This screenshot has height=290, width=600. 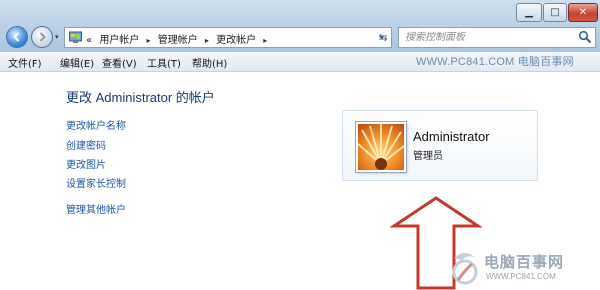 What do you see at coordinates (89, 40) in the screenshot?
I see `breadcrumb-overflow: «` at bounding box center [89, 40].